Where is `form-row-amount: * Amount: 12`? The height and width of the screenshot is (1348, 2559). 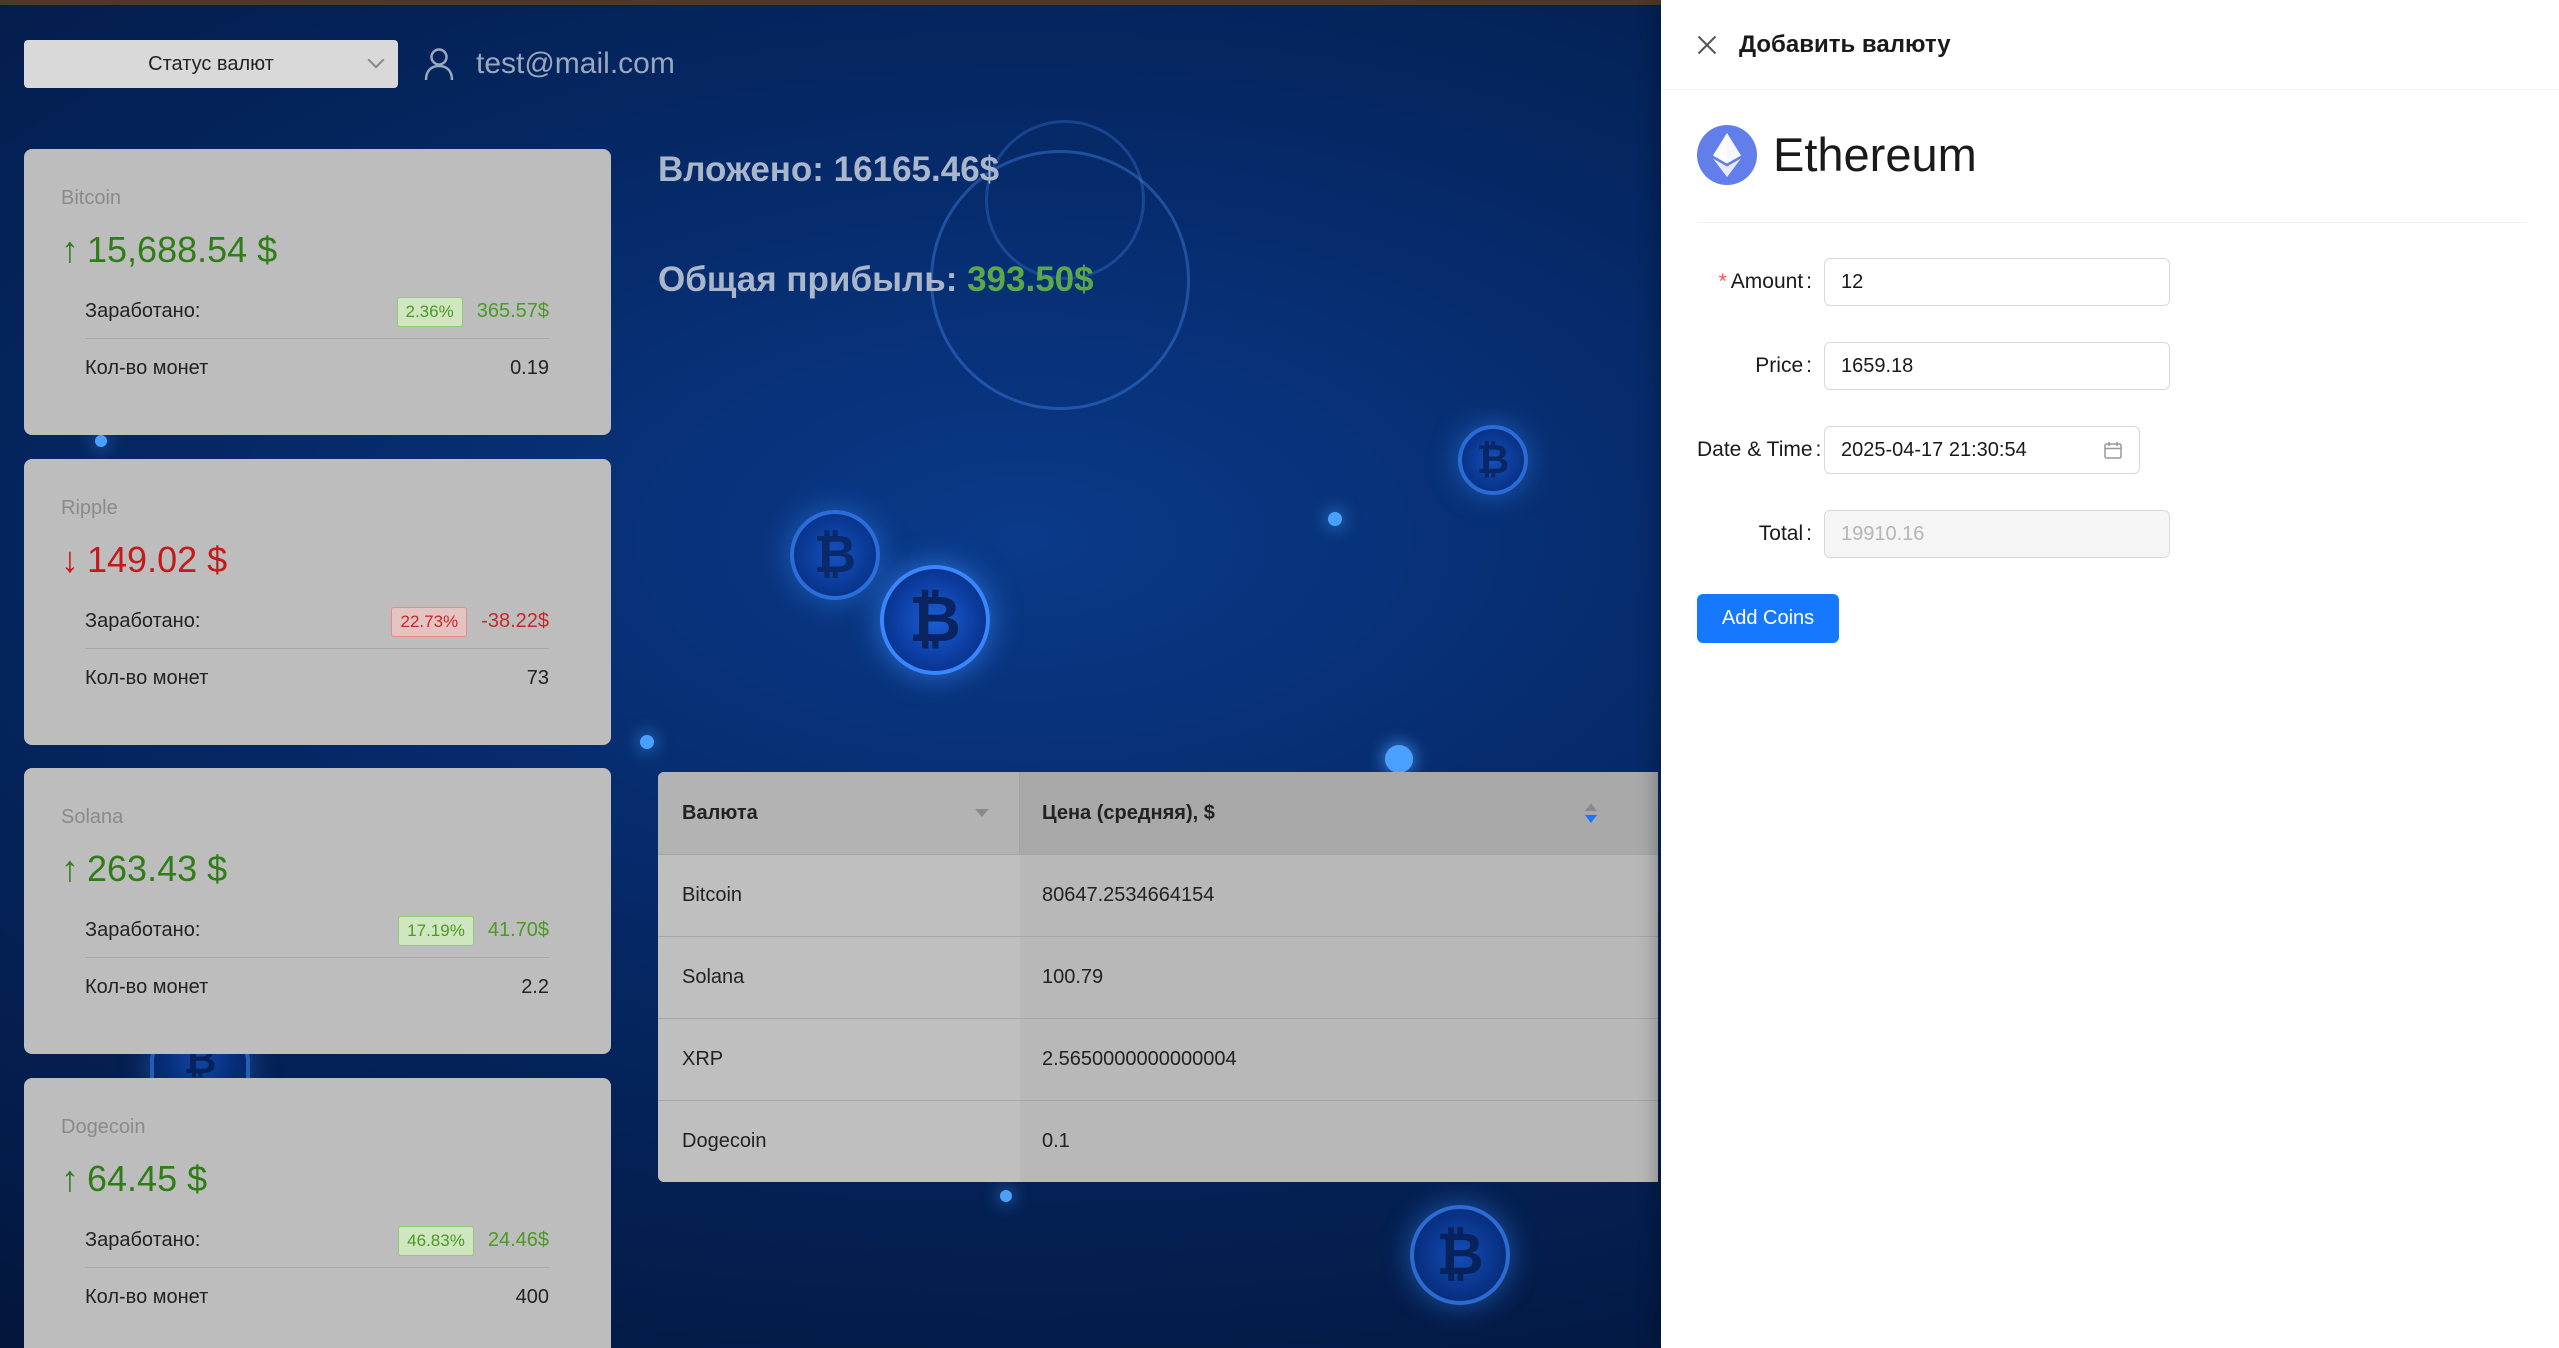
form-row-amount: * Amount: 12 is located at coordinates (1933, 282).